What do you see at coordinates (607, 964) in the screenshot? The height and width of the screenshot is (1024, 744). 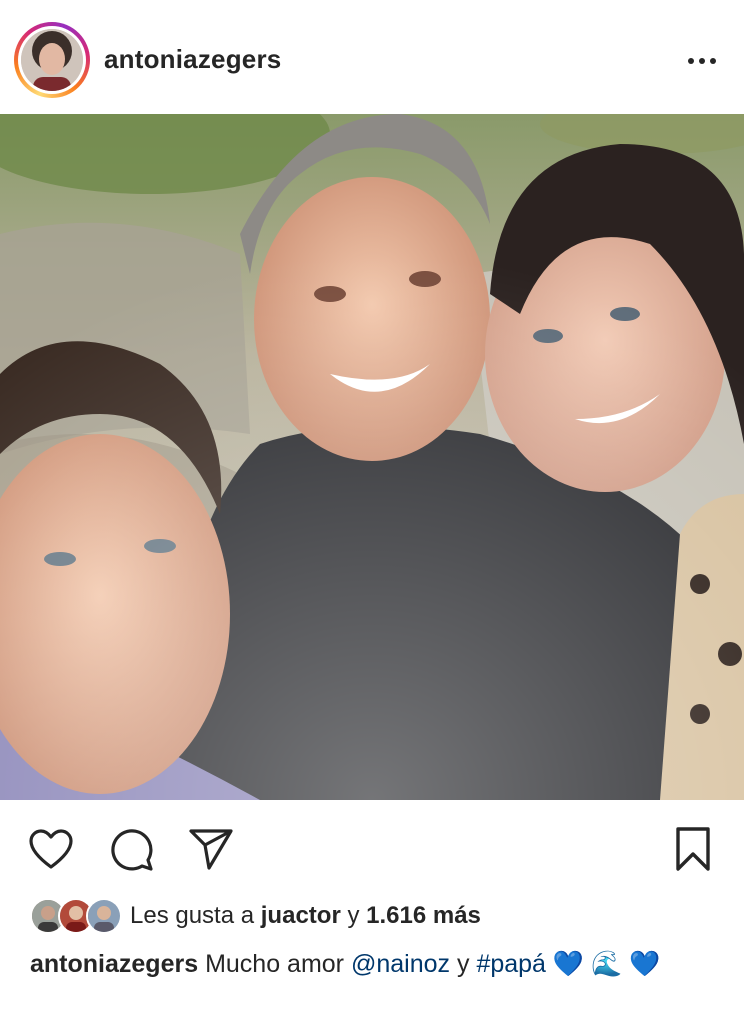 I see `wave-emoji: 🌊` at bounding box center [607, 964].